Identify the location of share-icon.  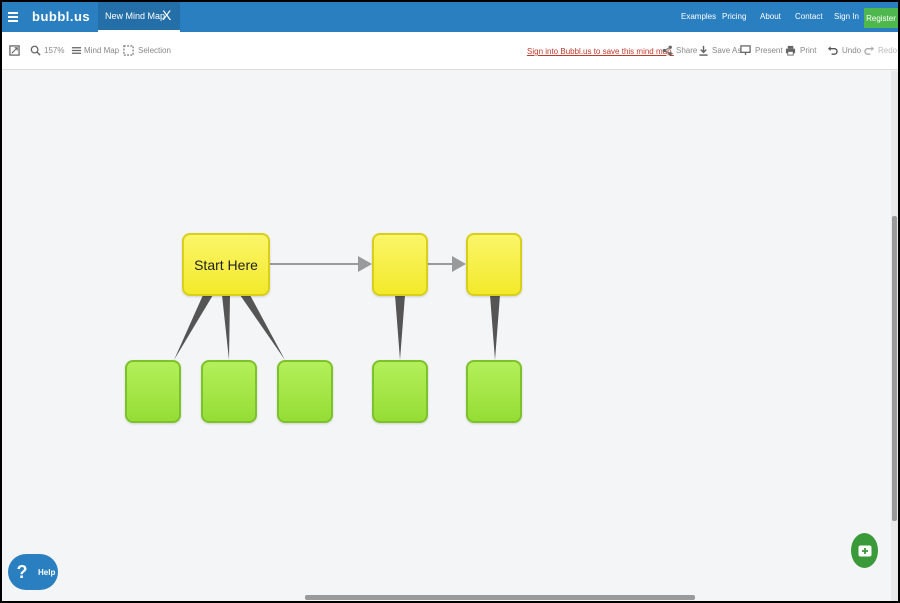
(667, 50).